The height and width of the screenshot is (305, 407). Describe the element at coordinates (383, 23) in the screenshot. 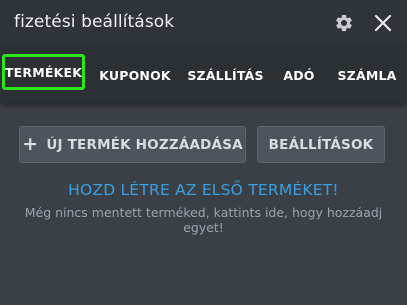

I see `close-icon` at that location.